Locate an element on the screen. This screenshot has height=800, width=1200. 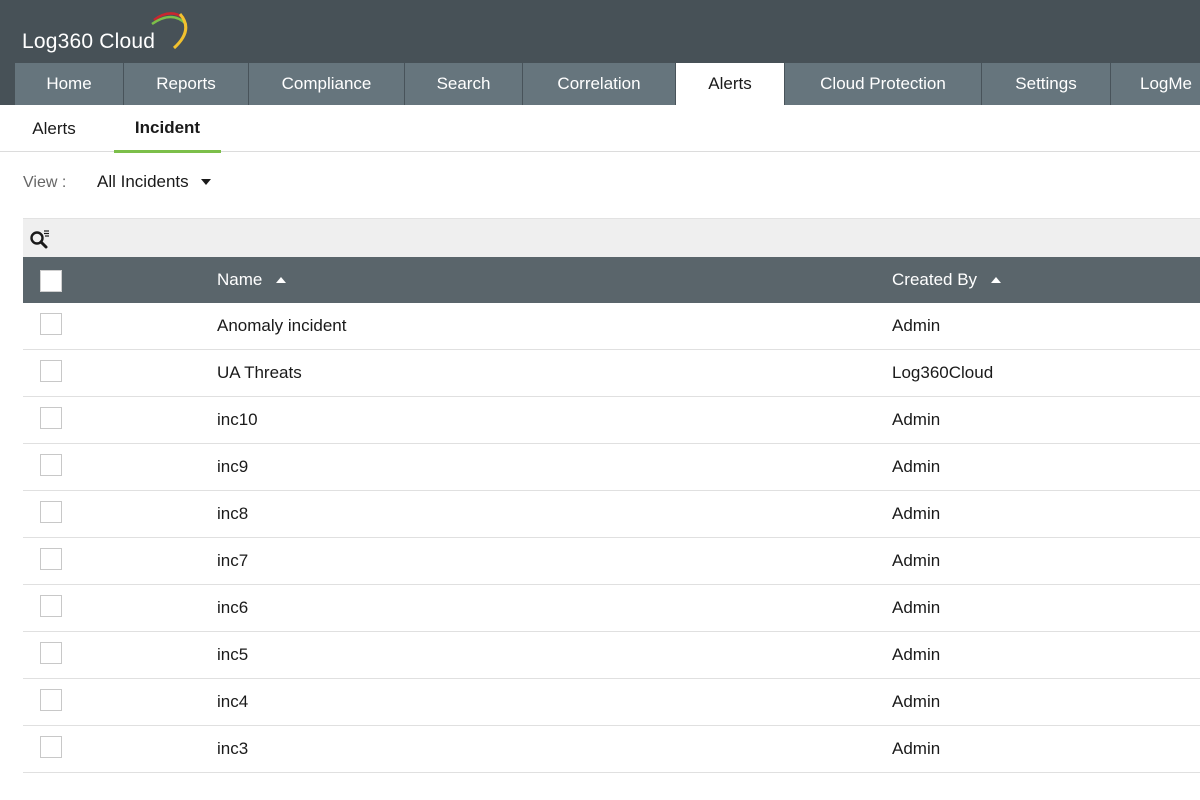
nav-tab-compliance: Compliance is located at coordinates (327, 84).